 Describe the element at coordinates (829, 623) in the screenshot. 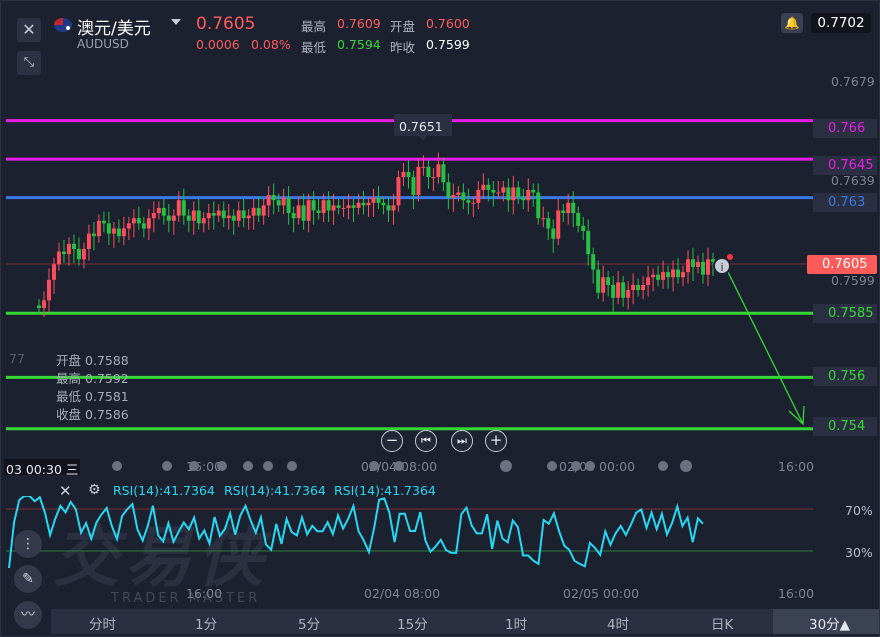

I see `timeframe-30m: 30分▲` at that location.